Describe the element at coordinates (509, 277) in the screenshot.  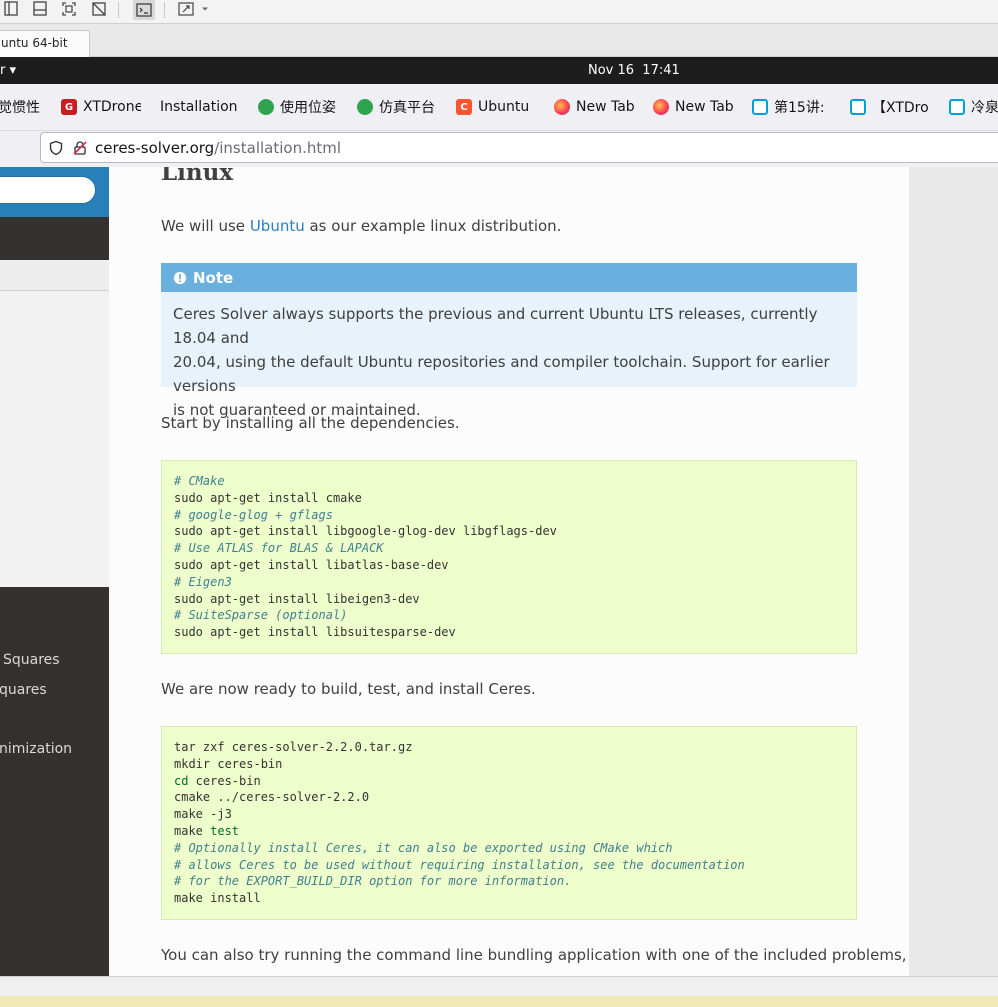
I see `note-title: Note` at that location.